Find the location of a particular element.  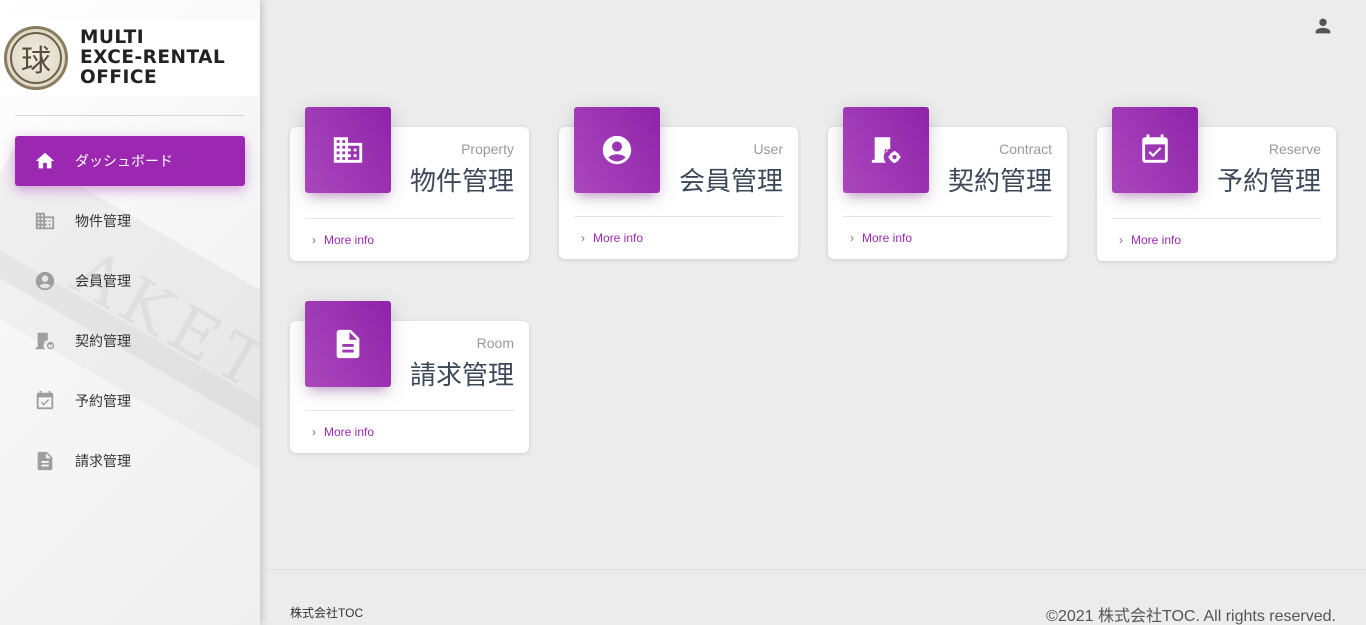

card-category: Property is located at coordinates (487, 149).